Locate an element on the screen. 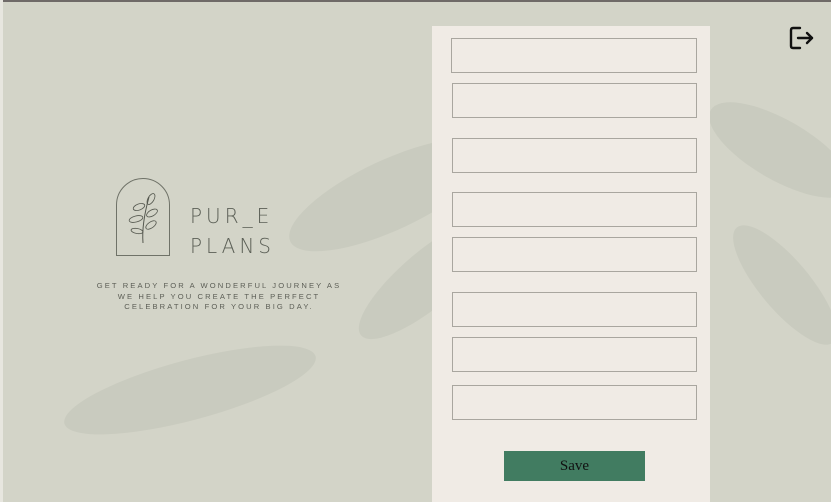  logout-icon is located at coordinates (801, 38).